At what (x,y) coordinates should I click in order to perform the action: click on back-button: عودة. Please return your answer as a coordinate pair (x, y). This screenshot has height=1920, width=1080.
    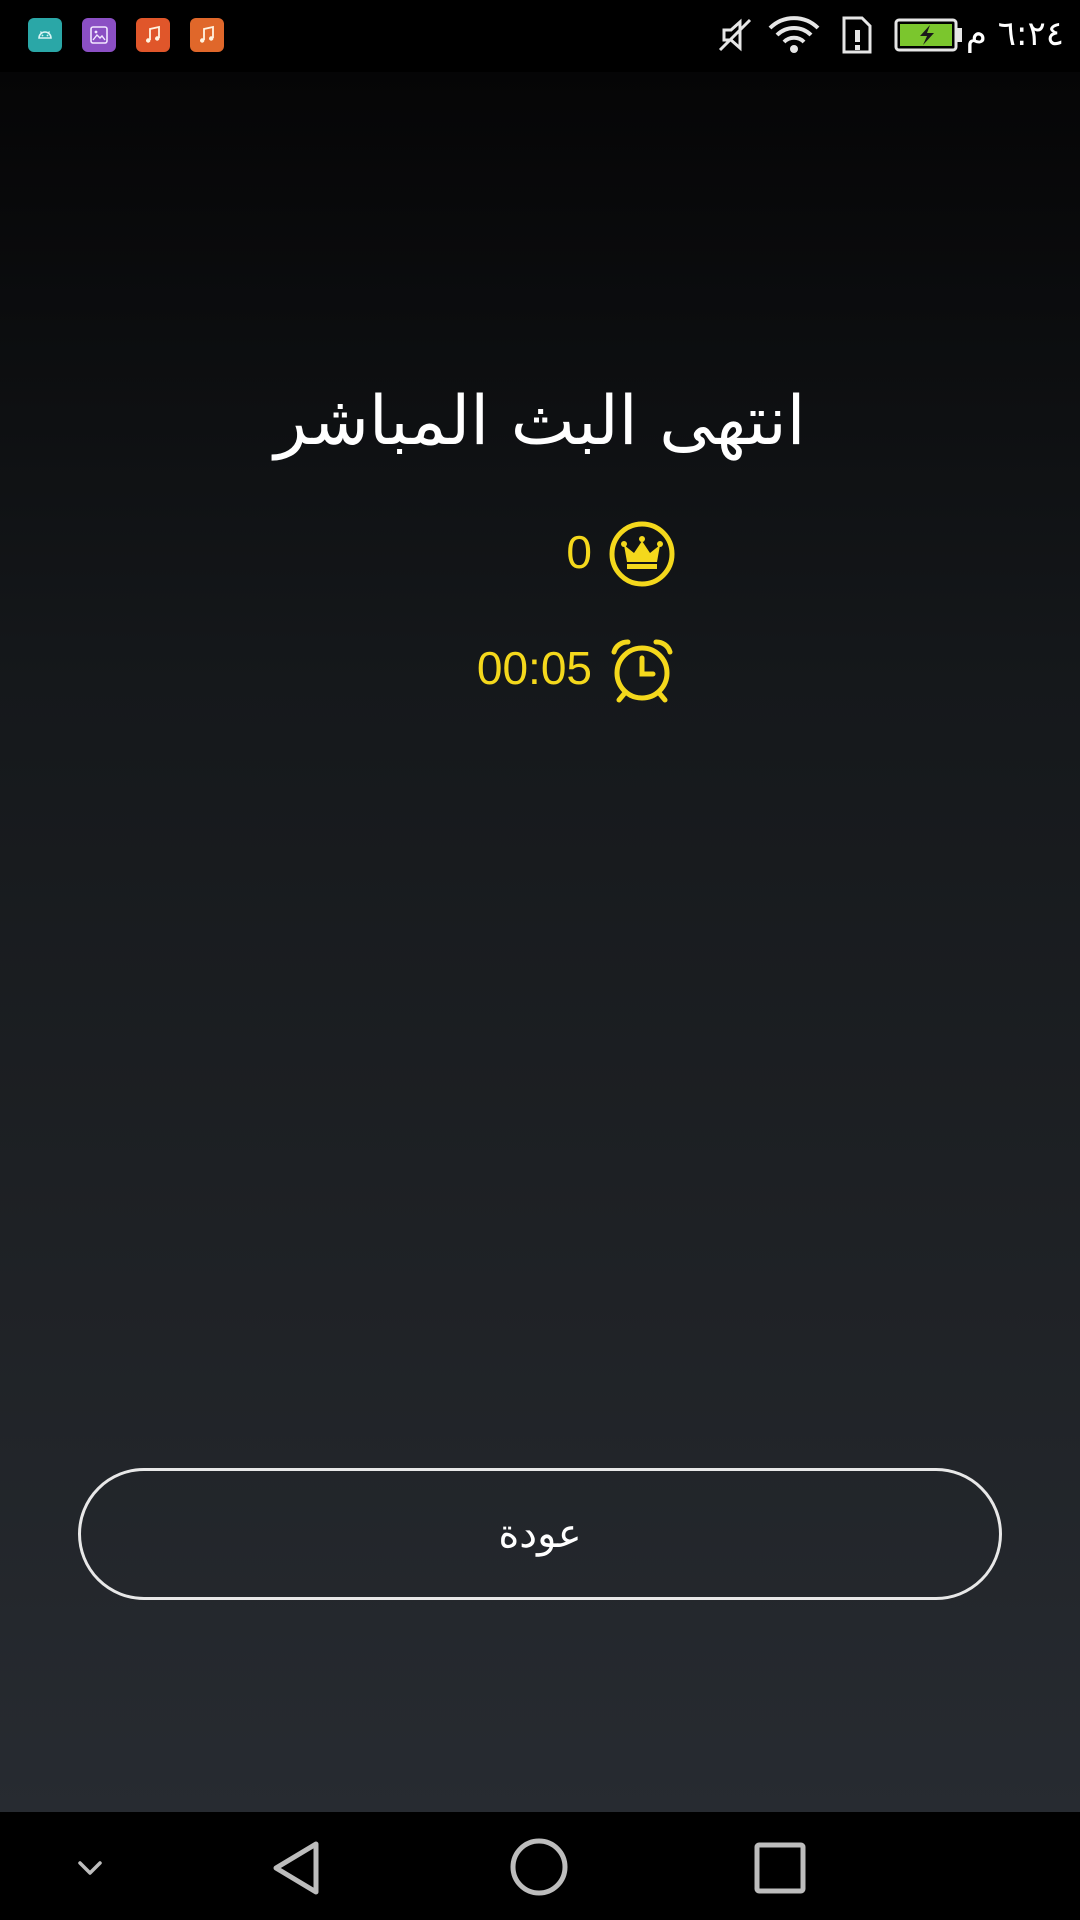
    Looking at the image, I should click on (540, 1534).